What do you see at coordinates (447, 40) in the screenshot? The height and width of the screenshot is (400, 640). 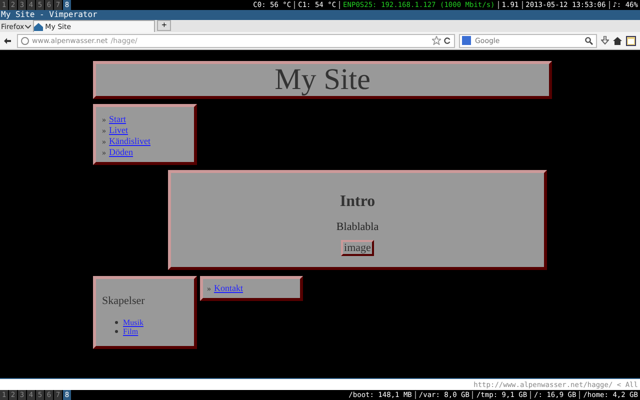 I see `reload-icon` at bounding box center [447, 40].